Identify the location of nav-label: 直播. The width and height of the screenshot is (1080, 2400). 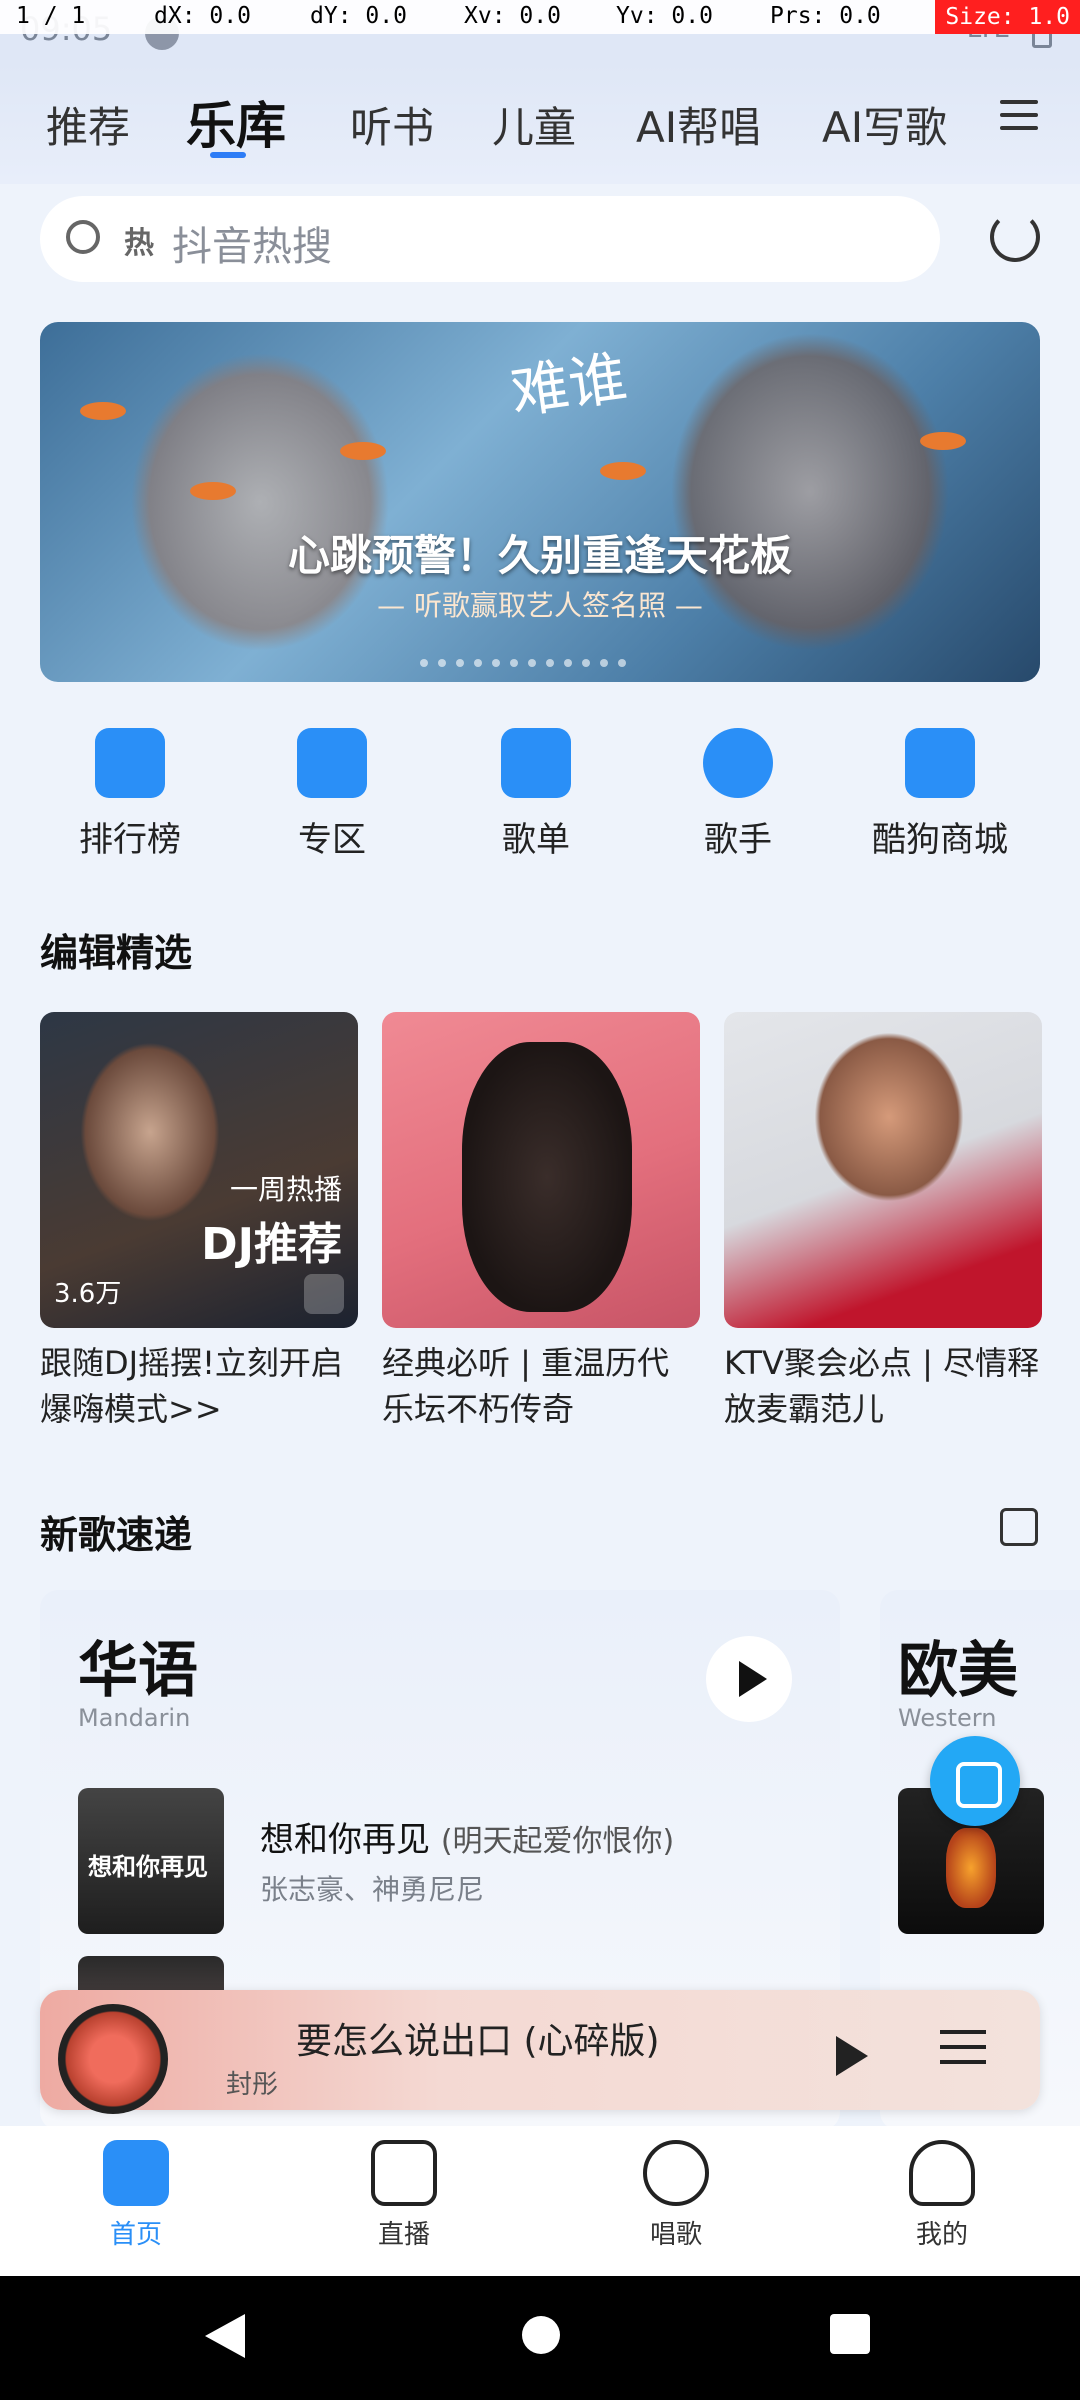
(403, 2235).